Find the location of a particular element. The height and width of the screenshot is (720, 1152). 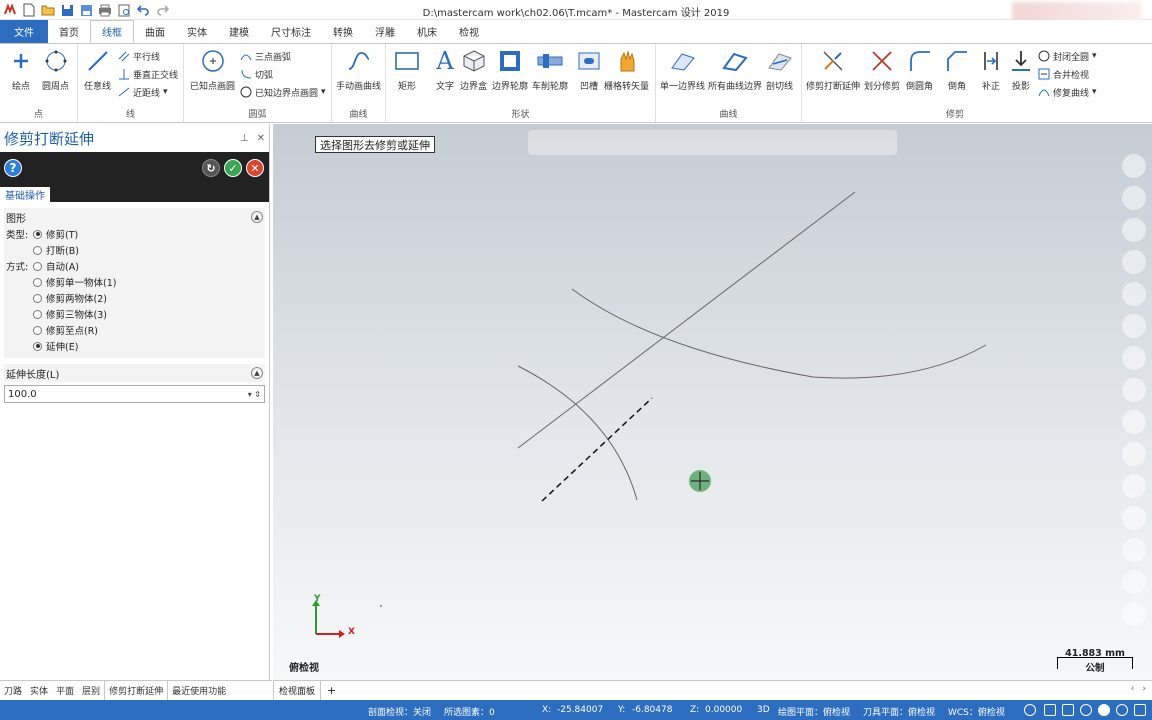

translucency-icon is located at coordinates (1122, 710).